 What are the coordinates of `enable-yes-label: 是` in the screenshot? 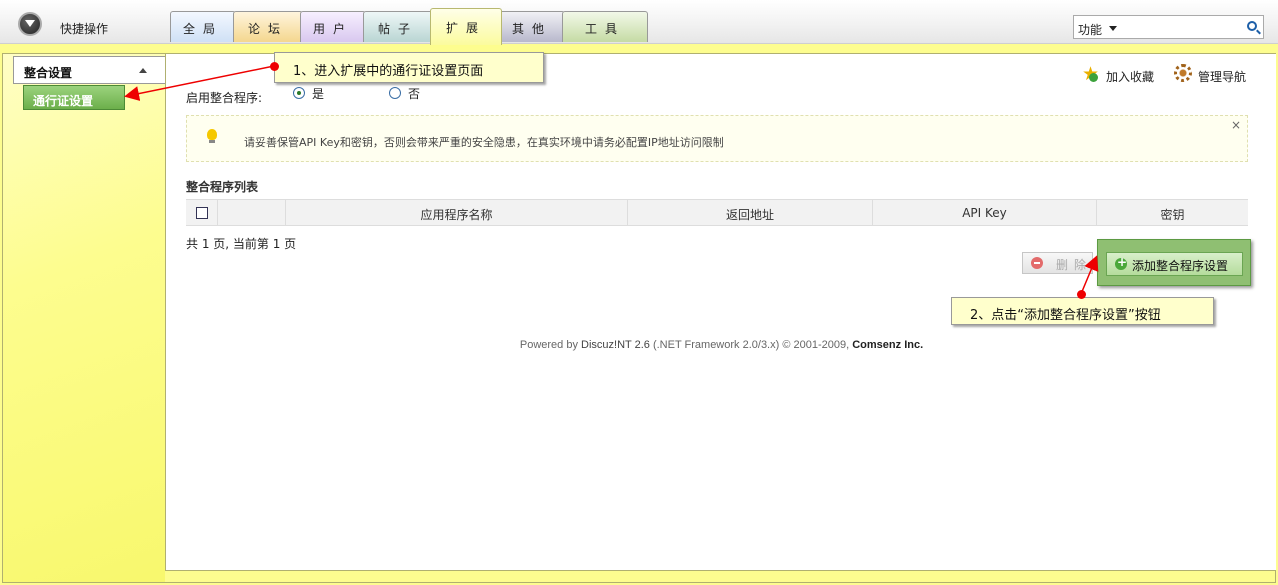 It's located at (318, 93).